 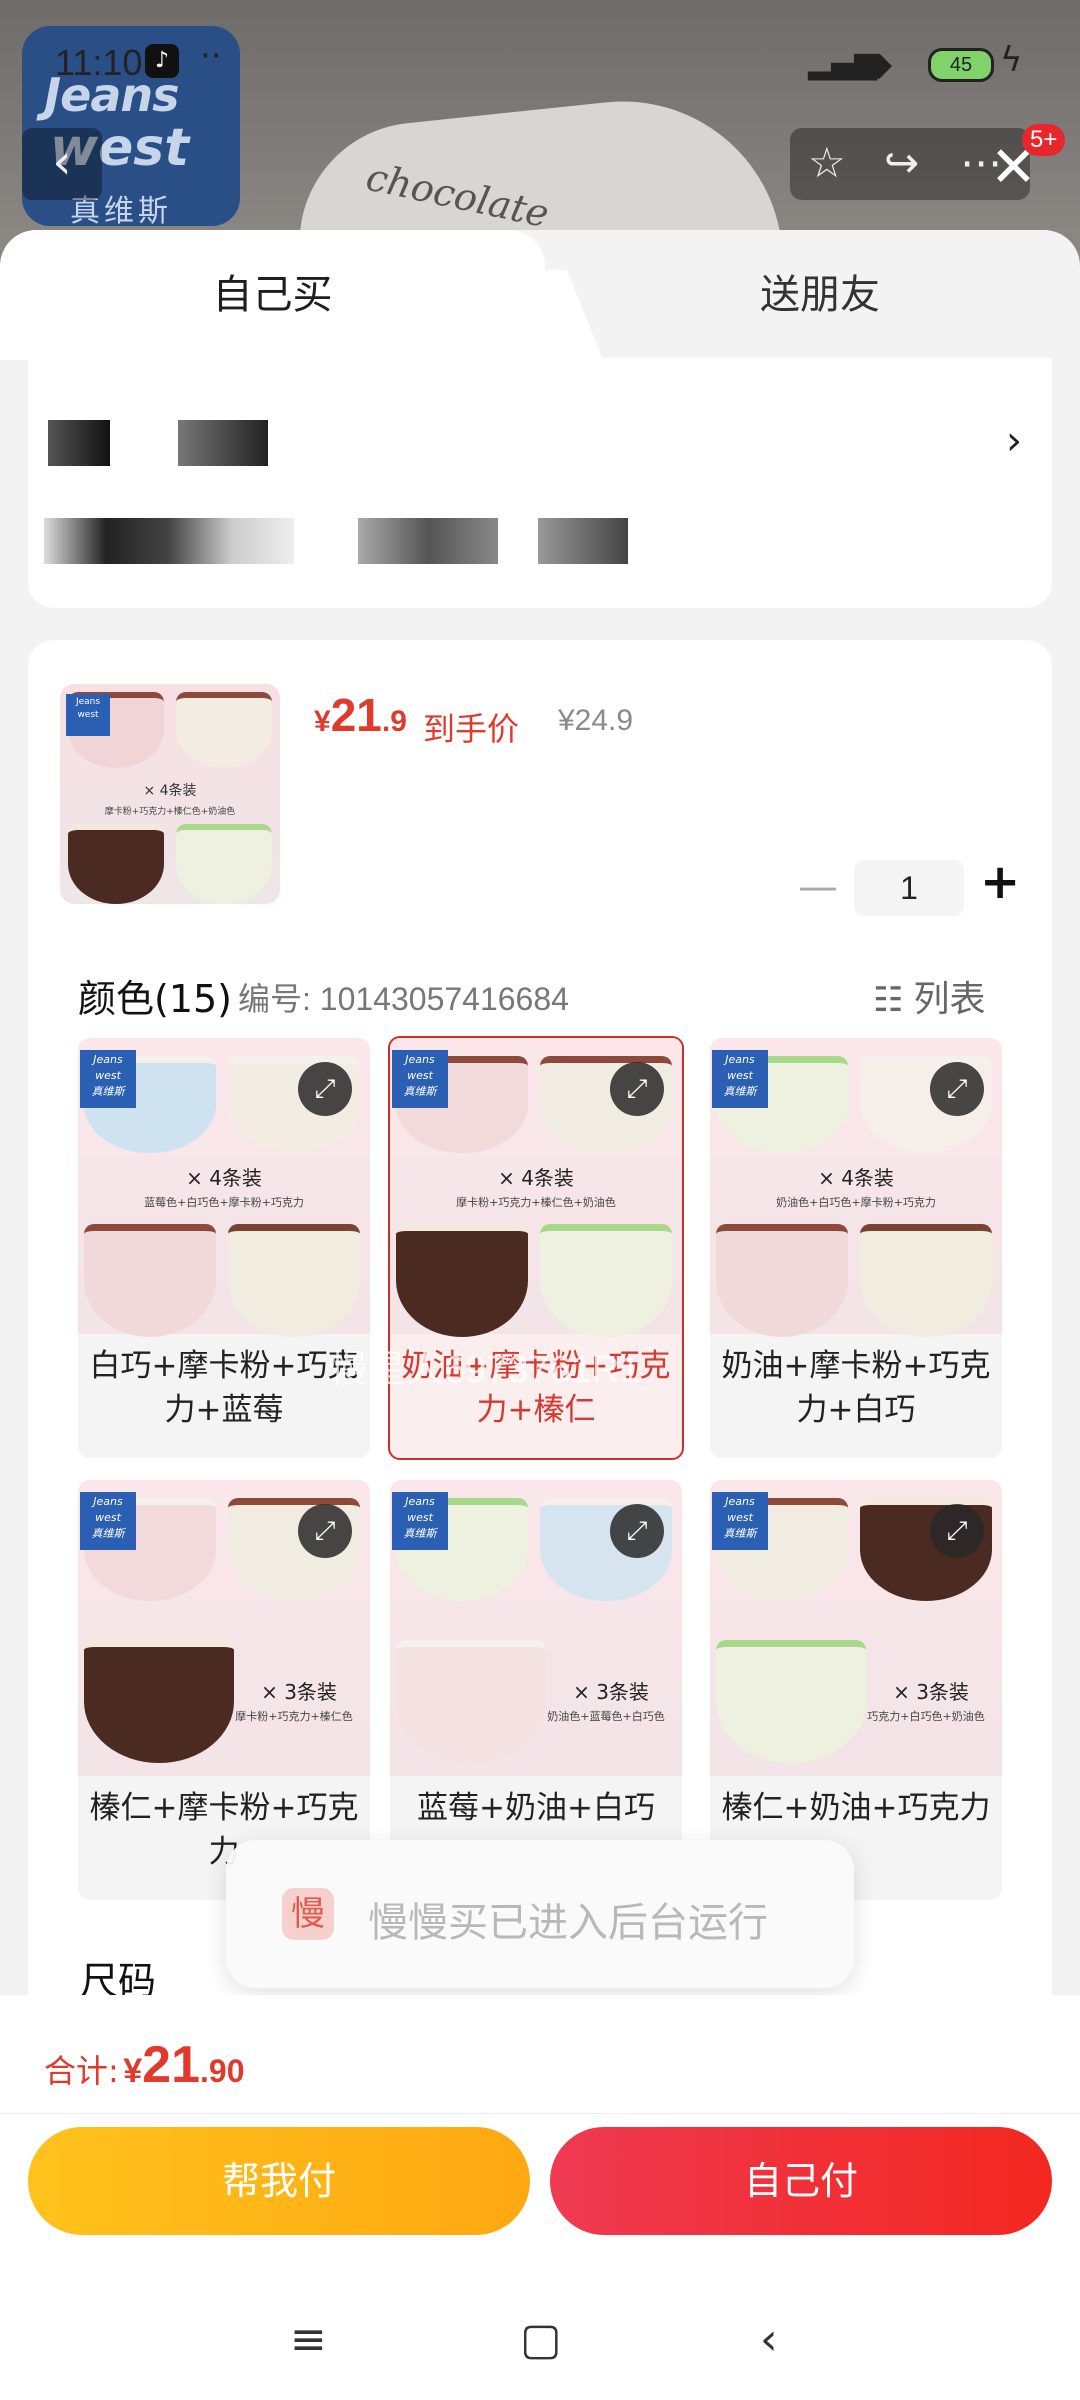 I want to click on home-icon: ▢, so click(x=541, y=2339).